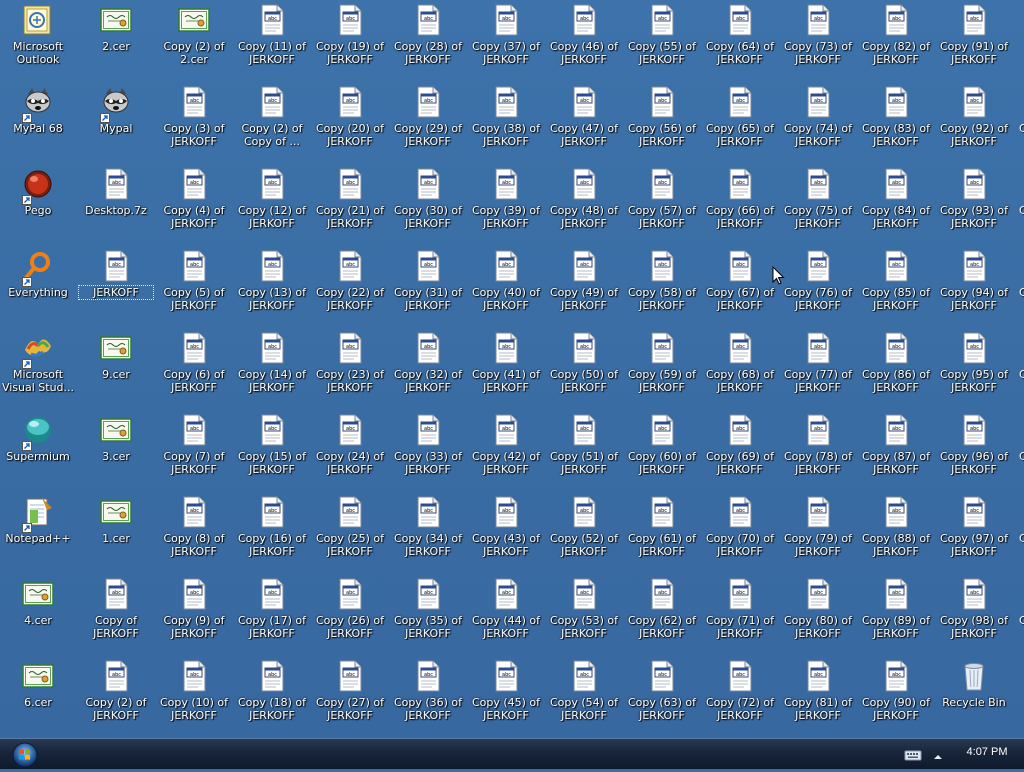  I want to click on desktop-icon: abc Copy (61) of JERKOFF, so click(662, 533).